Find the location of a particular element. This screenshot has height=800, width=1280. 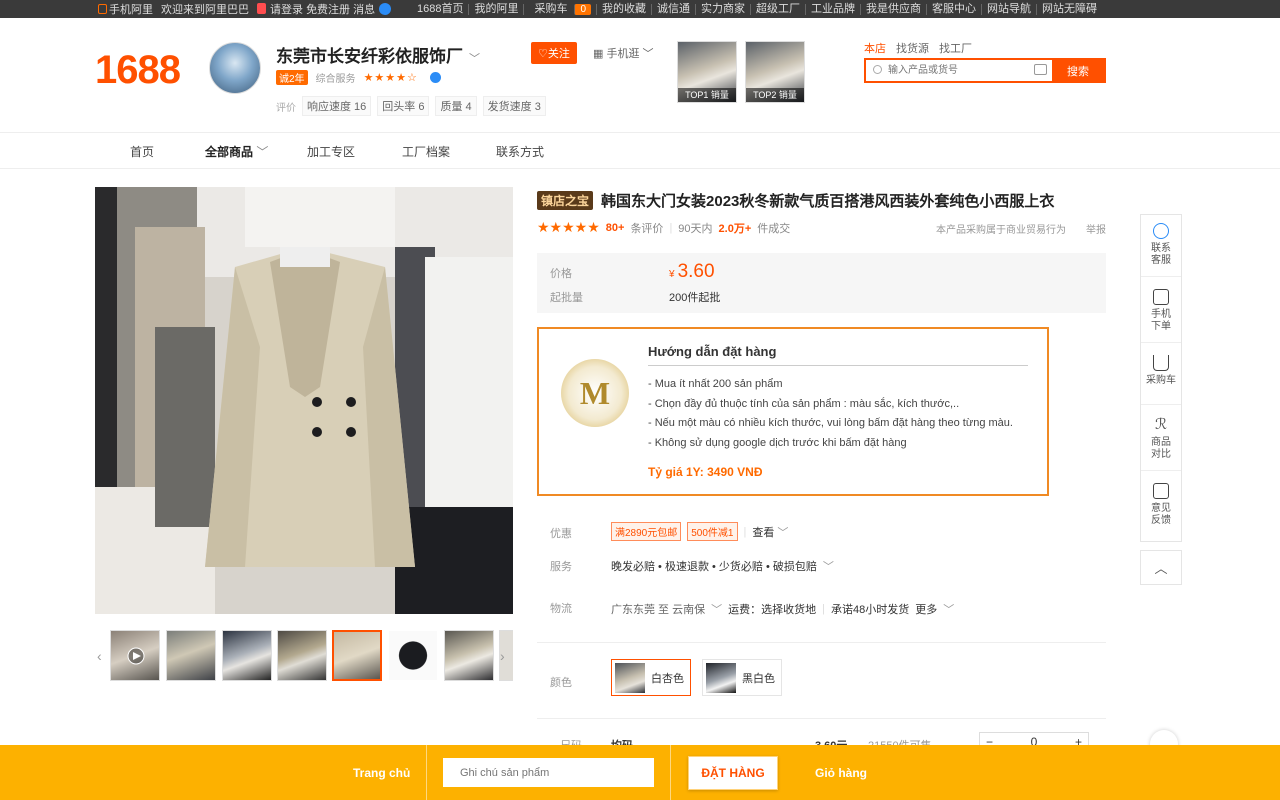

shop-stats: 评价 响应速度 16 回头率 6 质量 4 发货速度 3 is located at coordinates (411, 106).